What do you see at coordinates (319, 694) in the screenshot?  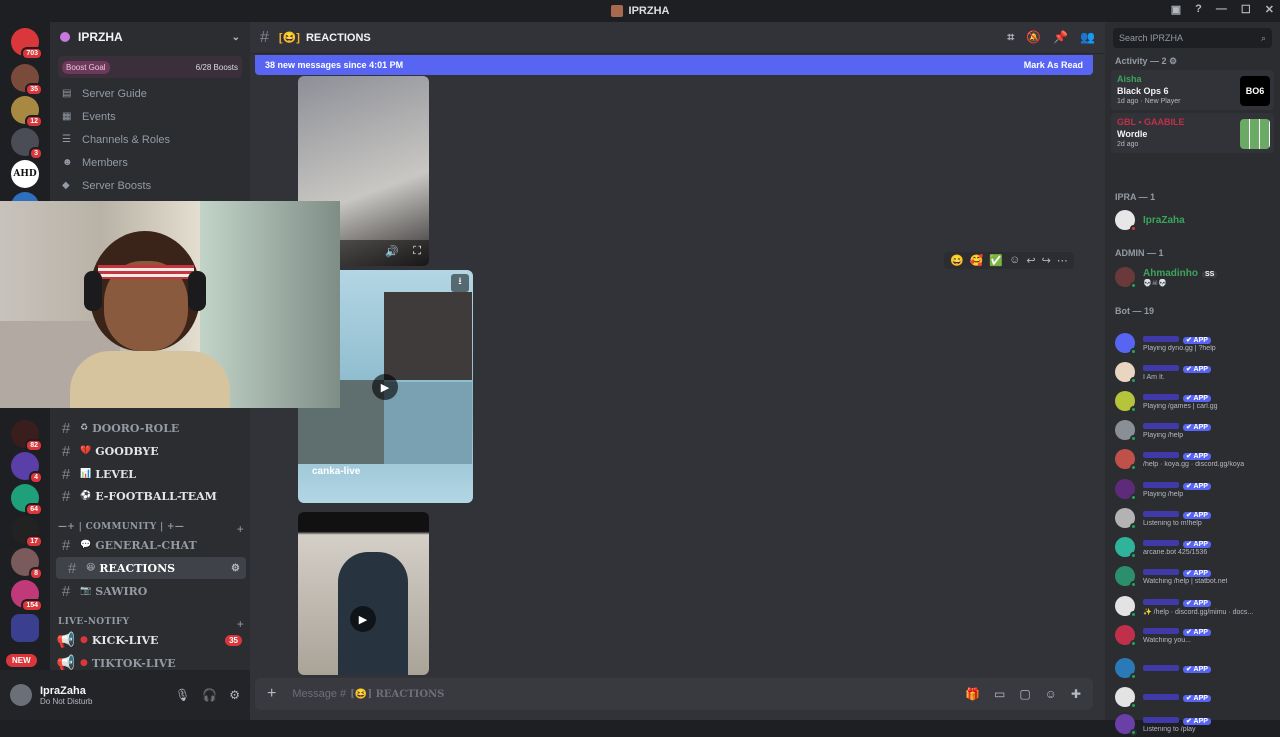 I see `message-input: Message #` at bounding box center [319, 694].